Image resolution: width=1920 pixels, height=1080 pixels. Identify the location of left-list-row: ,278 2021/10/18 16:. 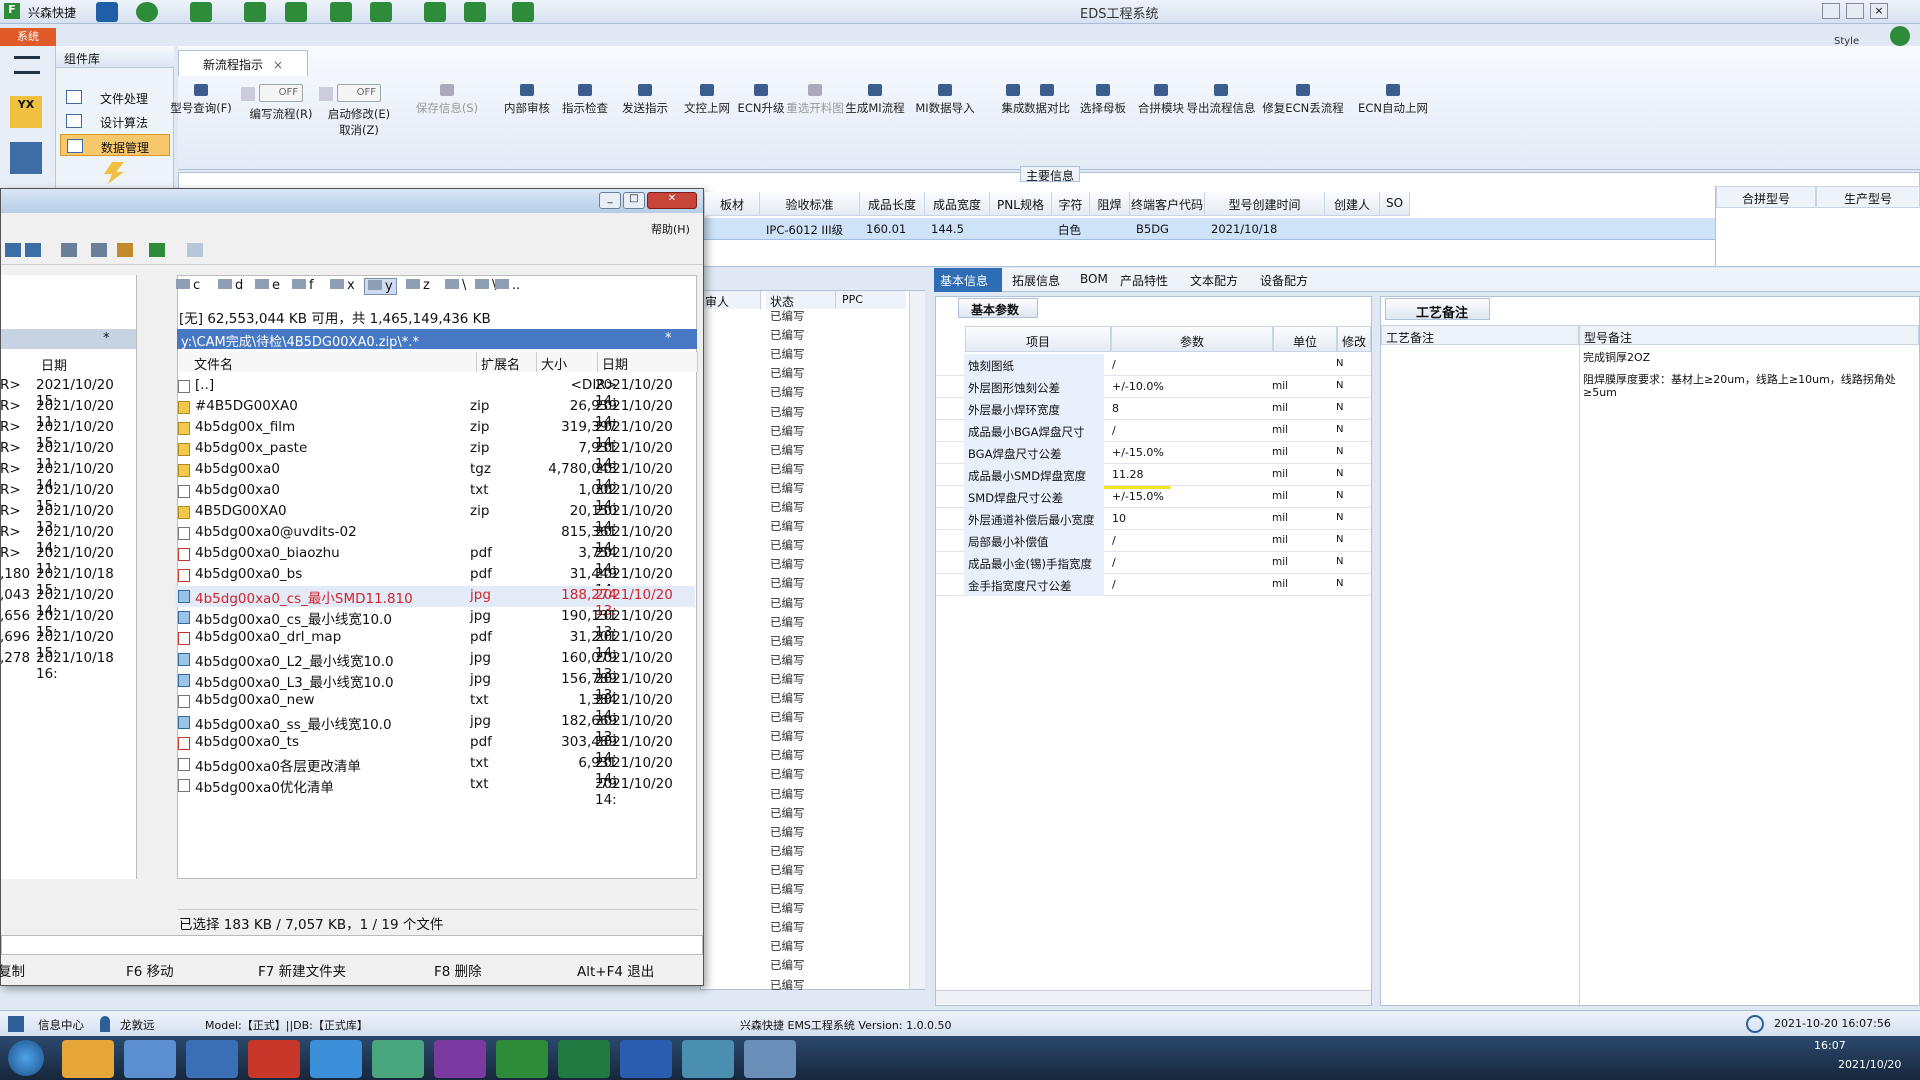
(67, 665).